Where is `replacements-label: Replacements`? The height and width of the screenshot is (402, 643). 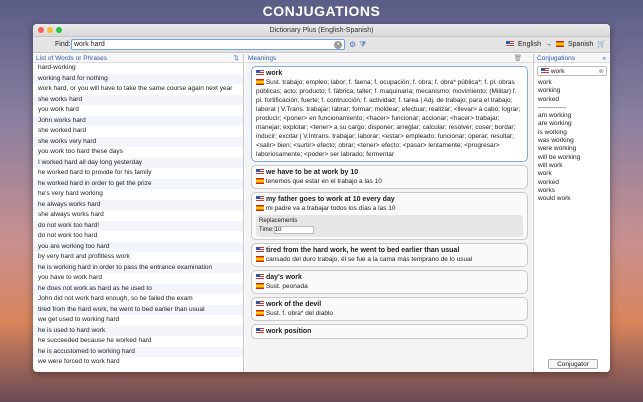 replacements-label: Replacements is located at coordinates (278, 221).